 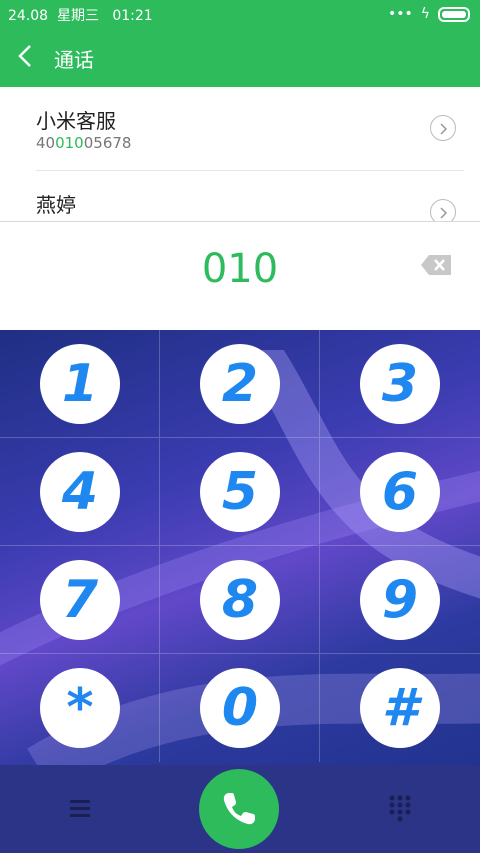 I want to click on key-4: 4, so click(x=80, y=492).